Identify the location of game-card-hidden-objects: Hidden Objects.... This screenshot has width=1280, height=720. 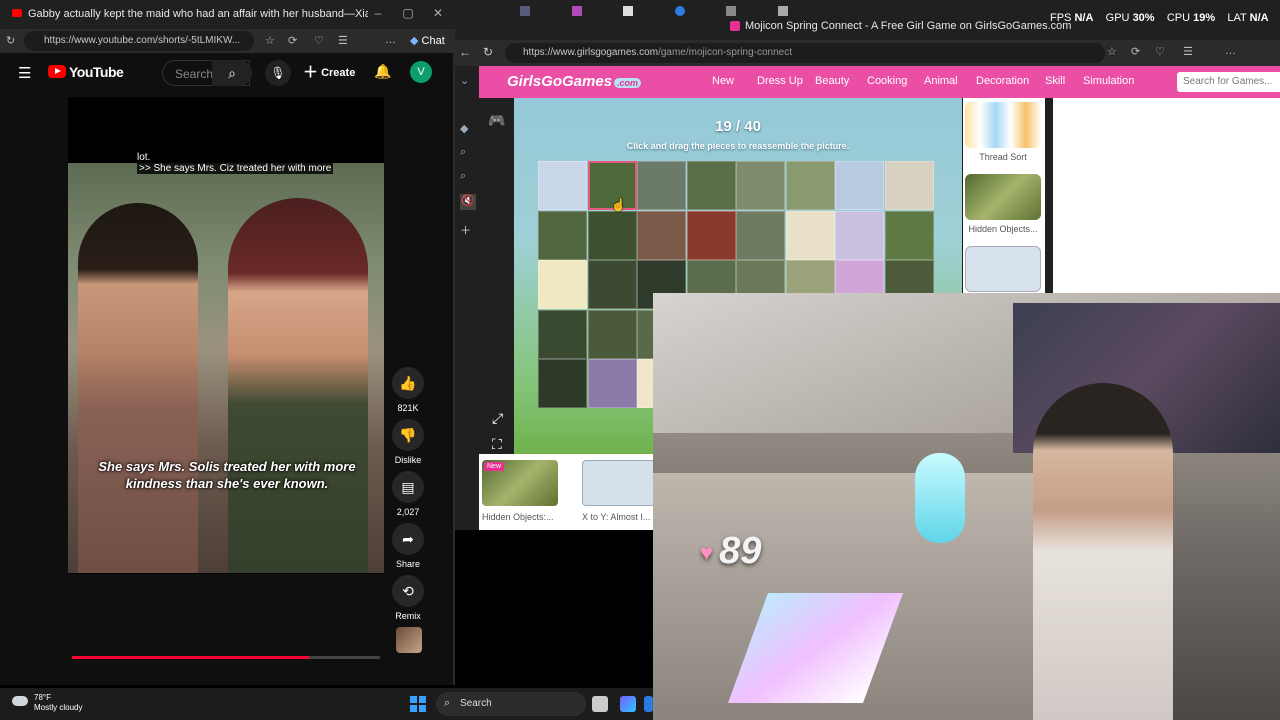
(1003, 204).